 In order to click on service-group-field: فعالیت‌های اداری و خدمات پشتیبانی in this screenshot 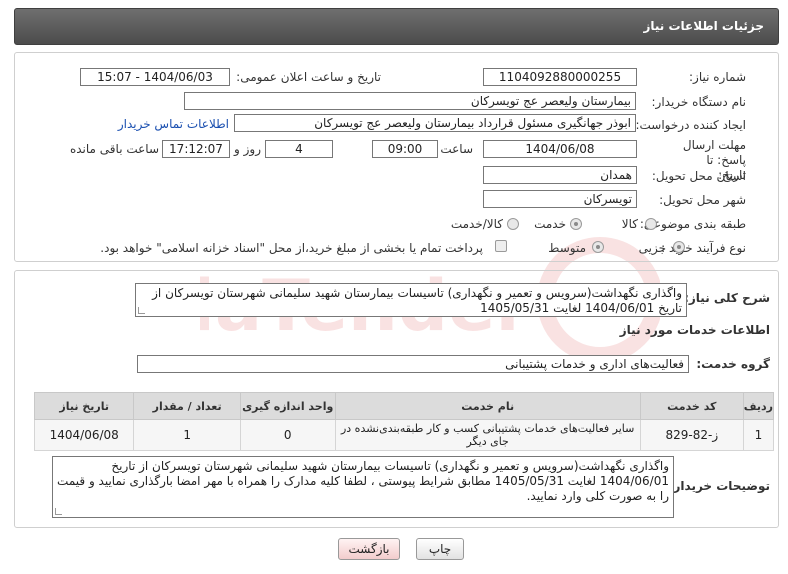, I will do `click(413, 364)`.